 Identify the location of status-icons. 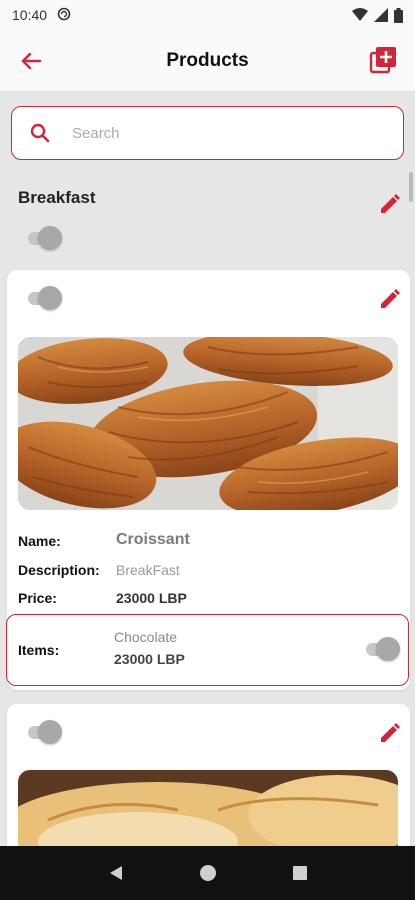
(377, 15).